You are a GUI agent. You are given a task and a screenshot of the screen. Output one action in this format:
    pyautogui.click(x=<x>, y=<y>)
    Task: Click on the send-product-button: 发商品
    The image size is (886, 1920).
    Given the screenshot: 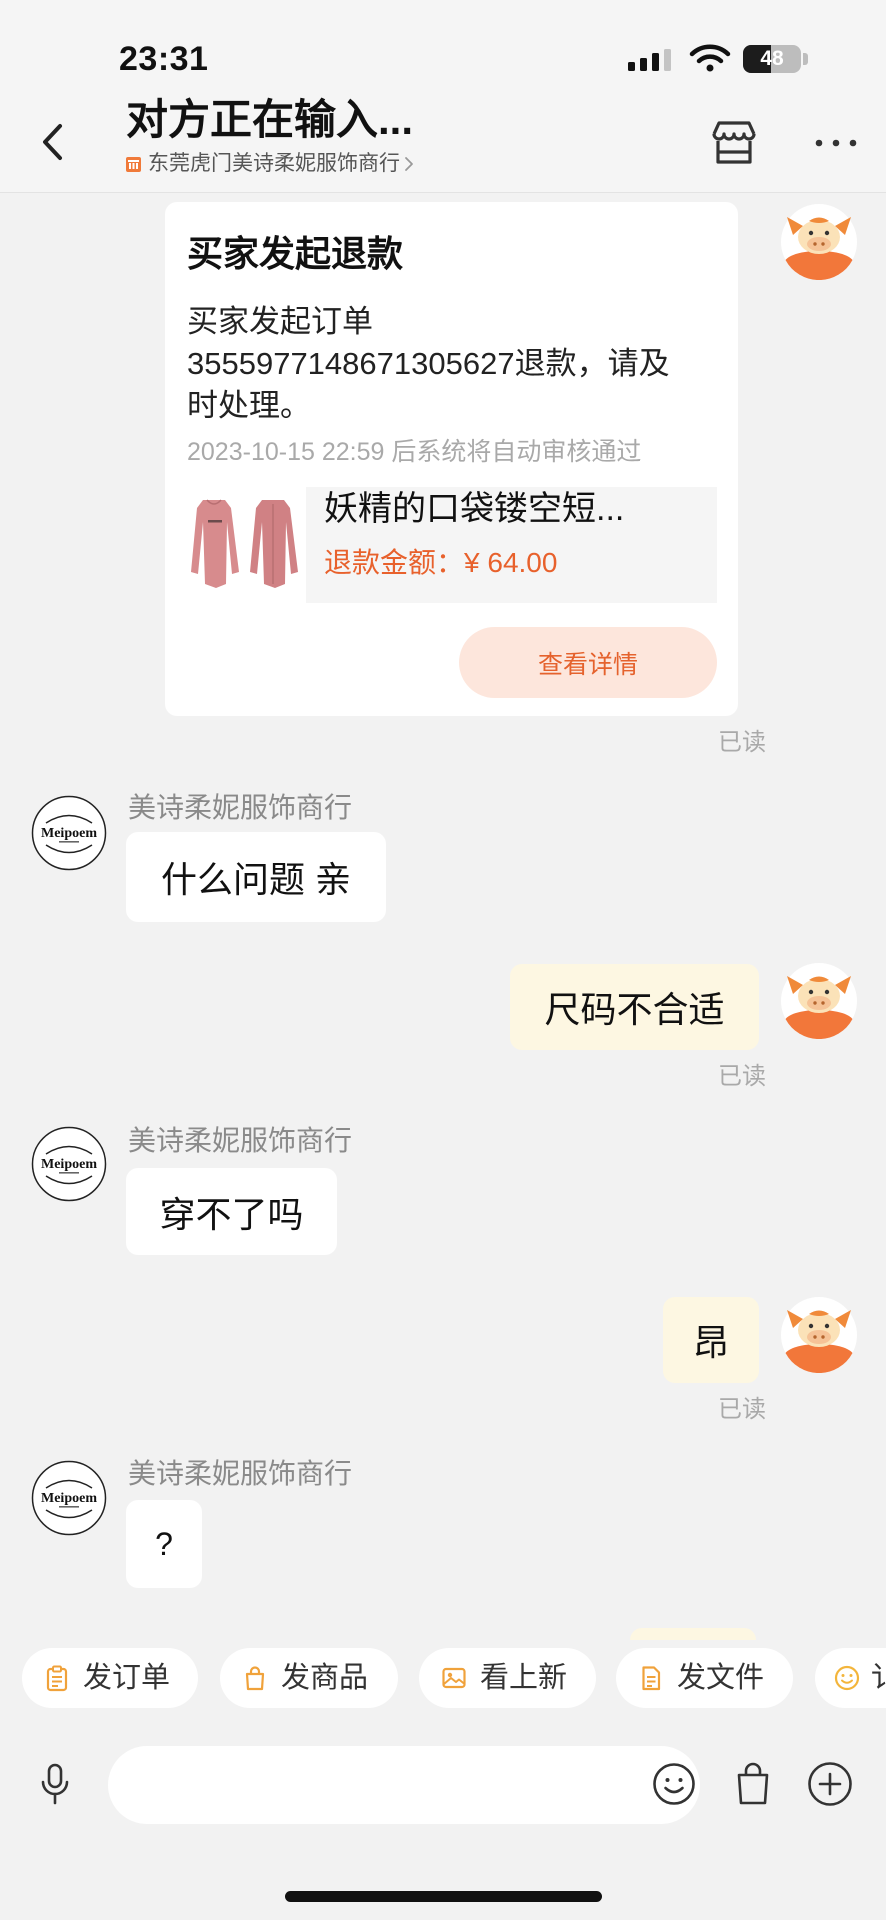 What is the action you would take?
    pyautogui.click(x=309, y=1678)
    